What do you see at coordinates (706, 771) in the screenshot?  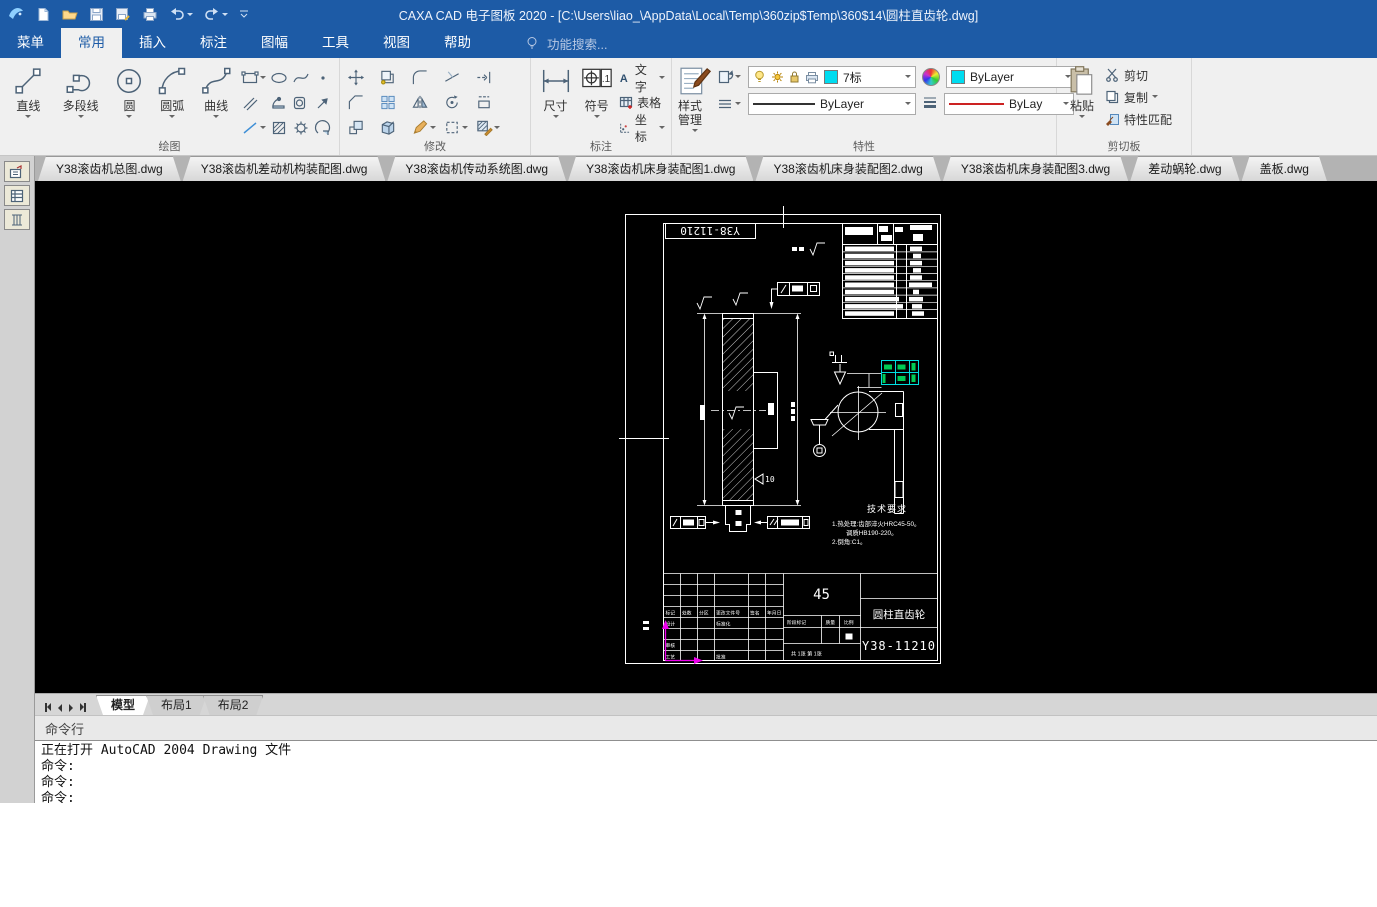 I see `command-history: 正在打开 AutoCAD 2004 Drawing 文件 命令: 命令: 命令:` at bounding box center [706, 771].